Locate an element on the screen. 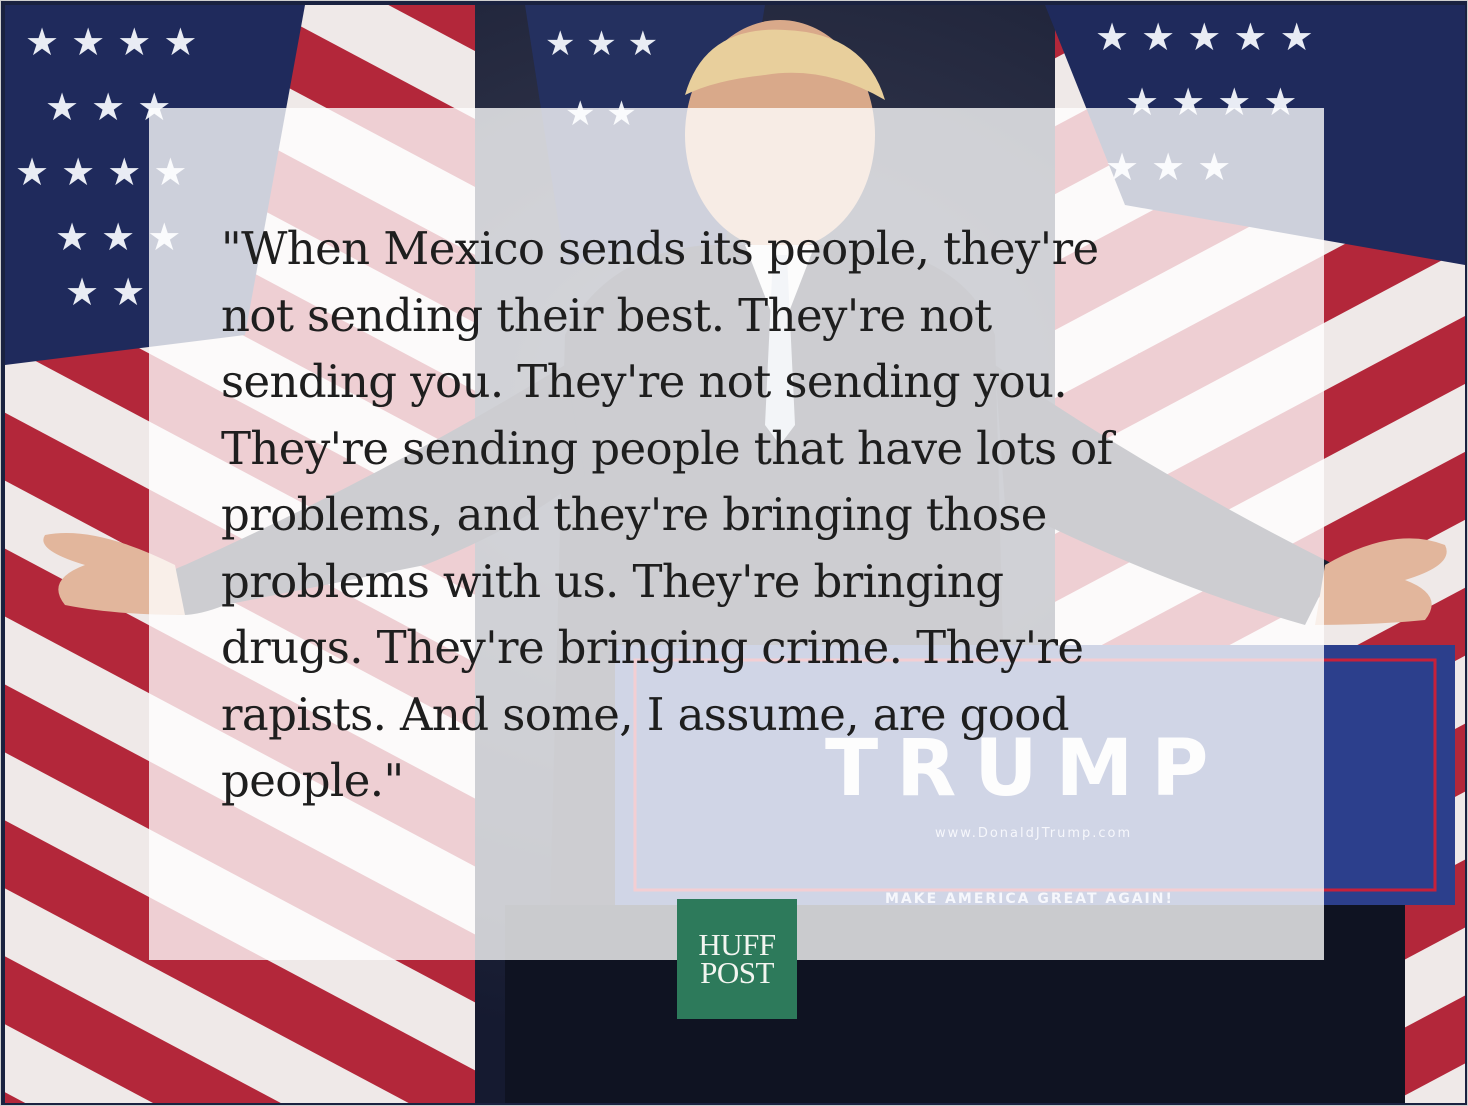 This screenshot has width=1468, height=1106. logo-line-2: POST is located at coordinates (737, 972).